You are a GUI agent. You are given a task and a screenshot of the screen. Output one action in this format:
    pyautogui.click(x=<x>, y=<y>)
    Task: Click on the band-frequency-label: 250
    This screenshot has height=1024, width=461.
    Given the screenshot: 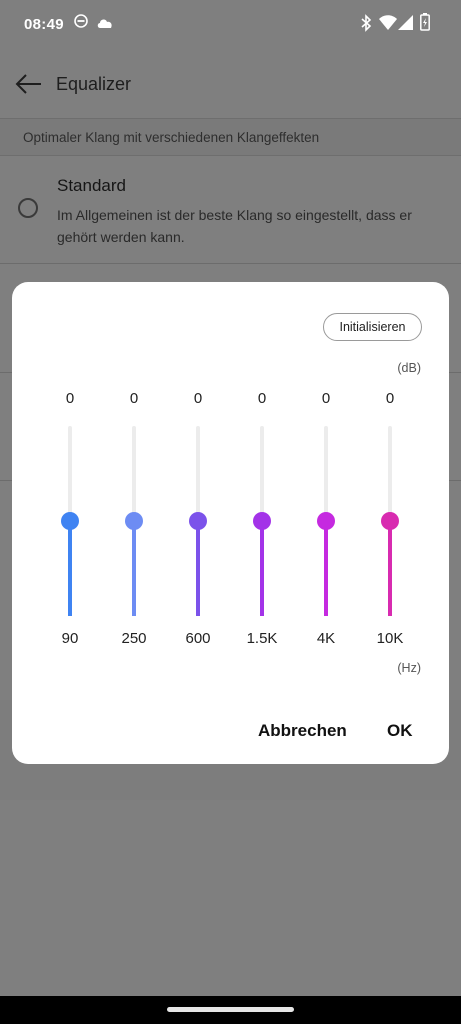 What is the action you would take?
    pyautogui.click(x=134, y=638)
    